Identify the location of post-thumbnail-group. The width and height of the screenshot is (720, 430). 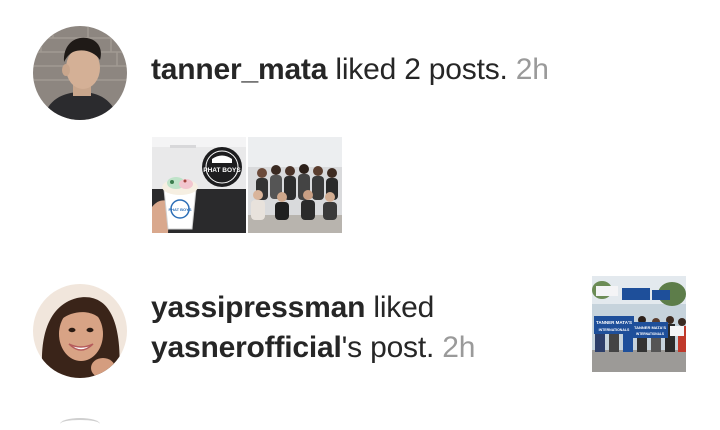
(295, 185).